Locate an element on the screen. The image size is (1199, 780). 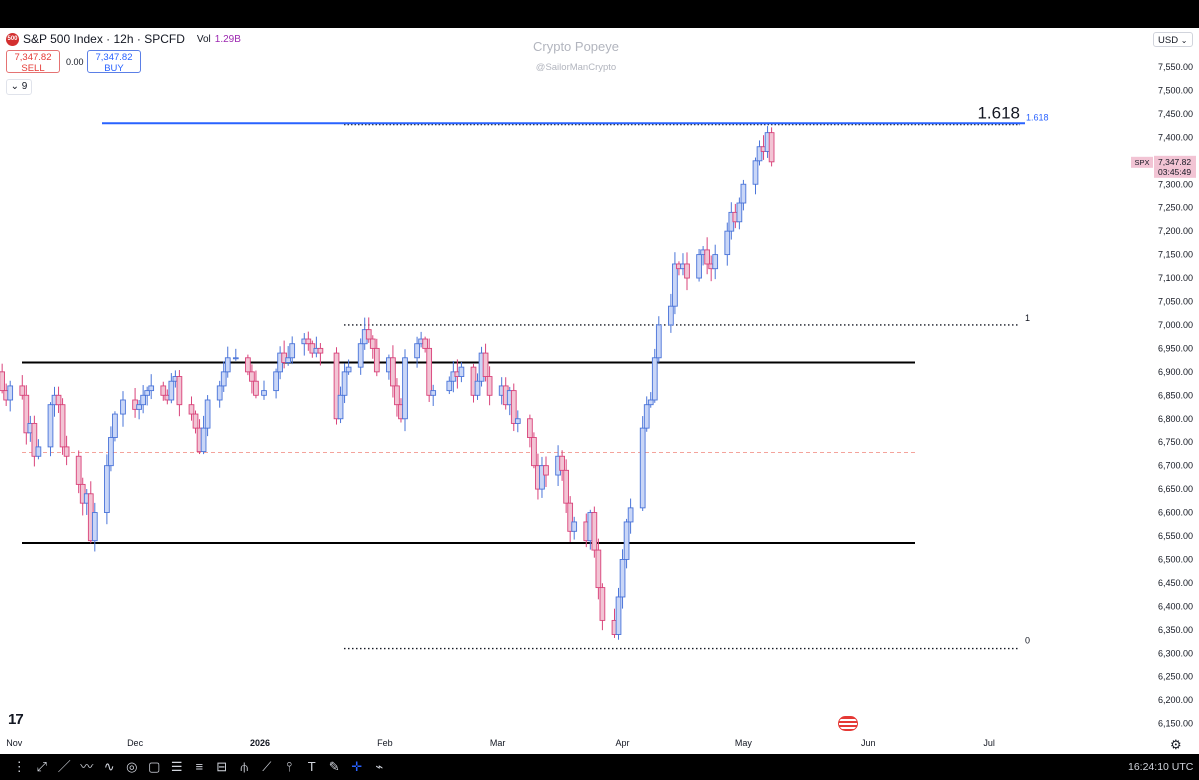
symbol-title: S&P 500 Index · 12h · SPCFD is located at coordinates (104, 39).